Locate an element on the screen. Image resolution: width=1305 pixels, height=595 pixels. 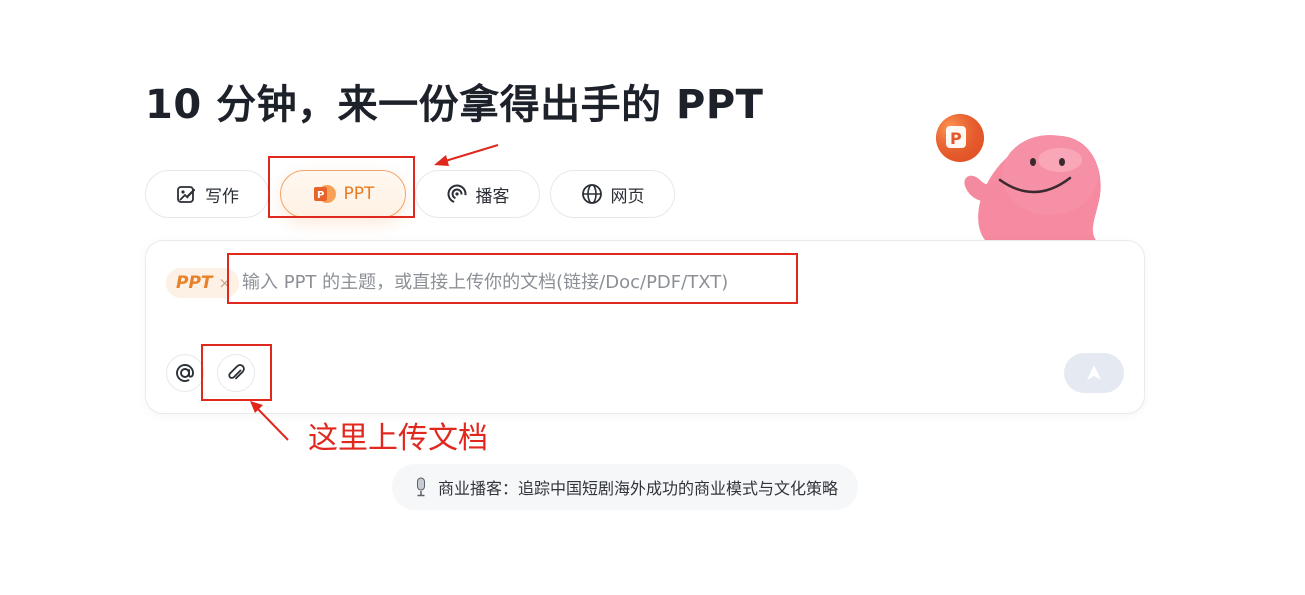
at-icon is located at coordinates (185, 373).